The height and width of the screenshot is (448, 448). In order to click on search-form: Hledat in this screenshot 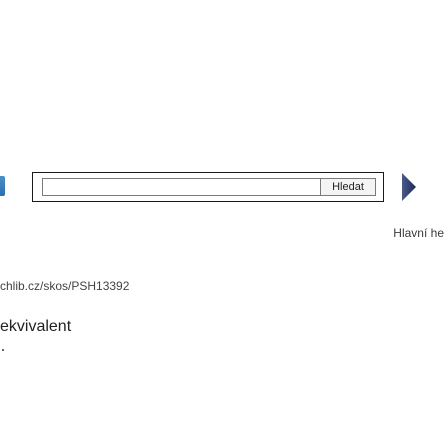, I will do `click(208, 187)`.